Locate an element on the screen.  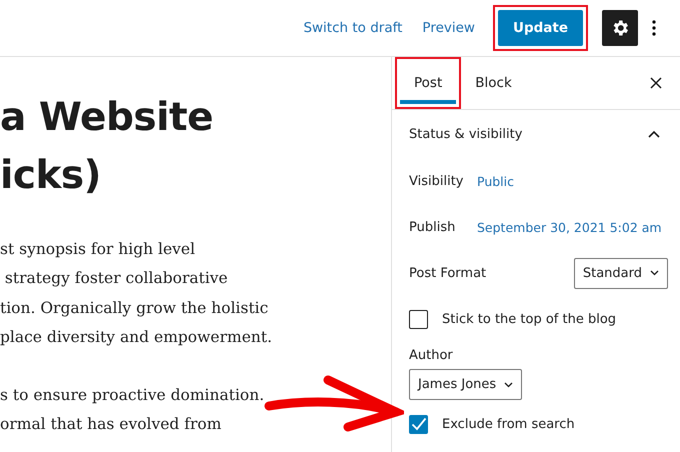
field-label: Visibility is located at coordinates (436, 181).